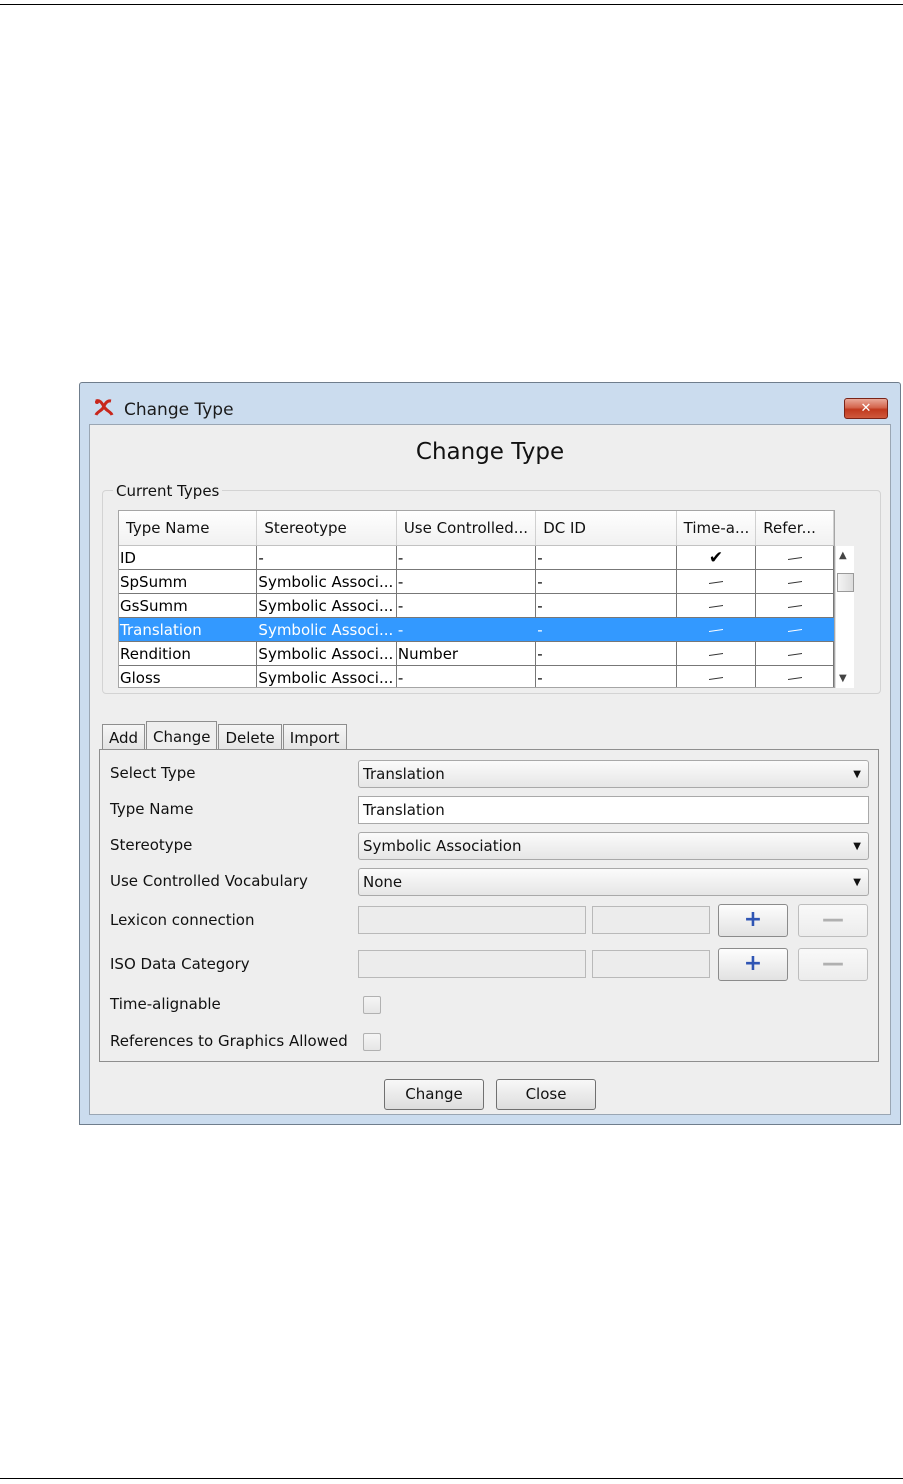 The height and width of the screenshot is (1484, 903). I want to click on change-button: Change, so click(434, 1094).